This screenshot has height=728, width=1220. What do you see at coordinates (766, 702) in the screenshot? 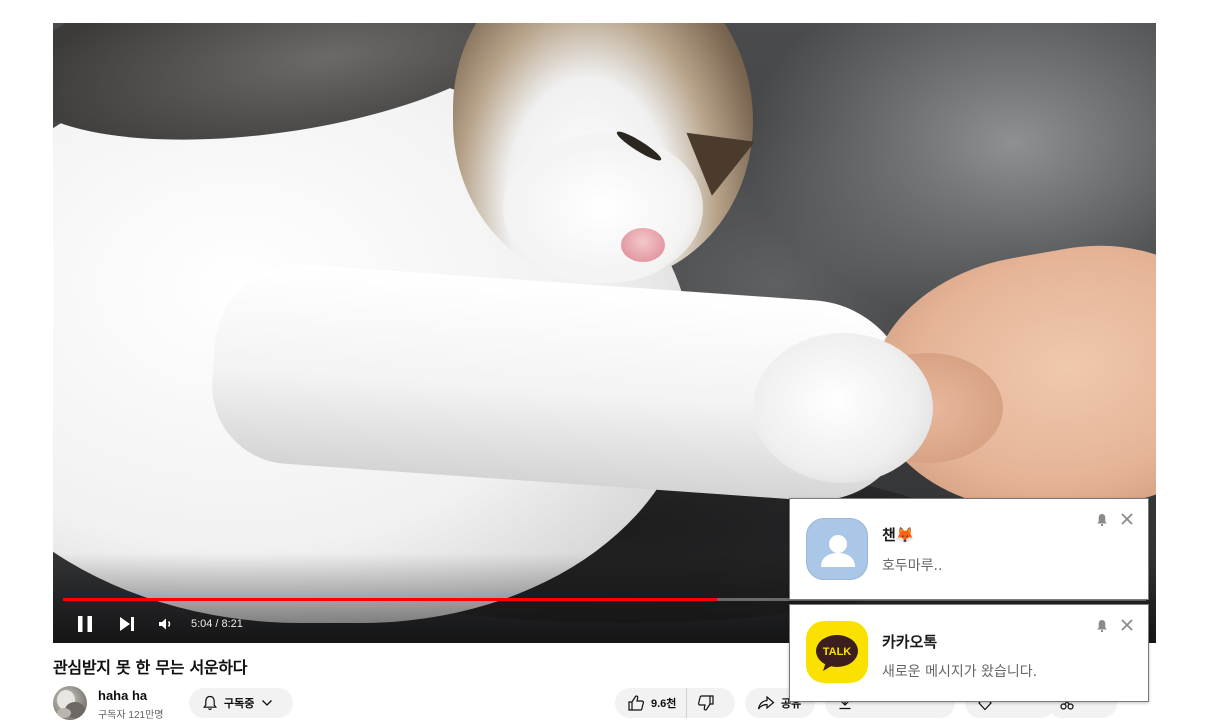
I see `share-icon` at bounding box center [766, 702].